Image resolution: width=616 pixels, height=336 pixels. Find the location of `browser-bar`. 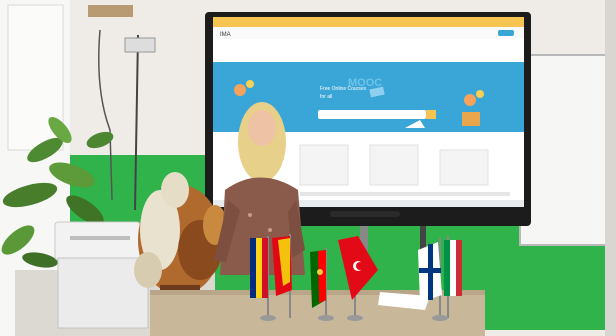

browser-bar is located at coordinates (368, 22).